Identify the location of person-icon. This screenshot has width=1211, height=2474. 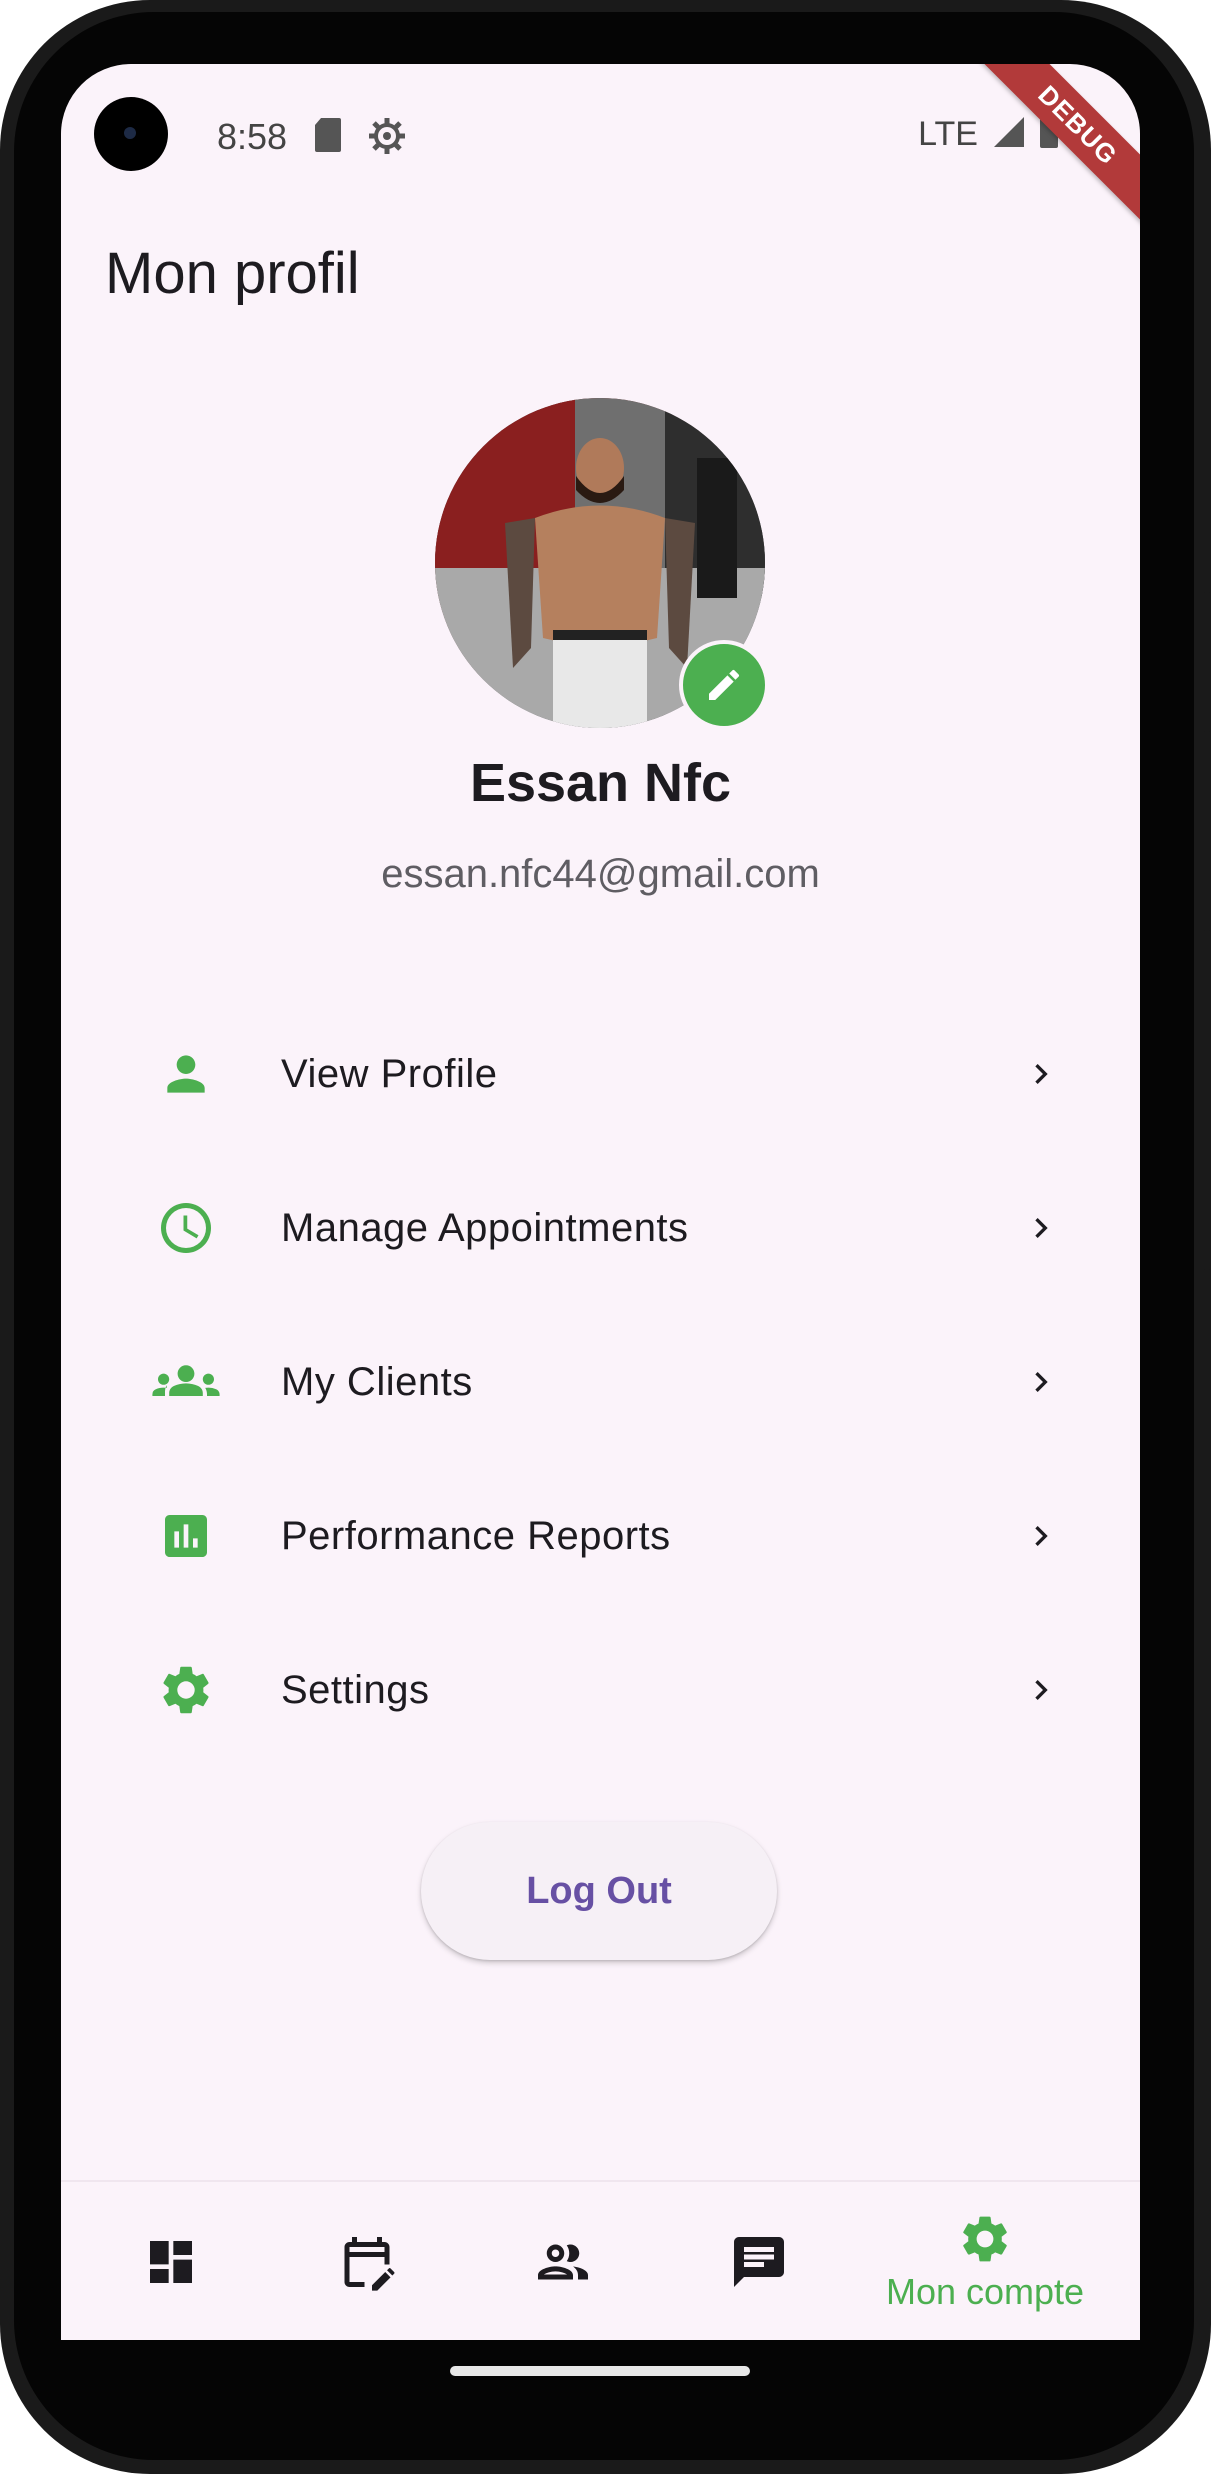
(186, 1074).